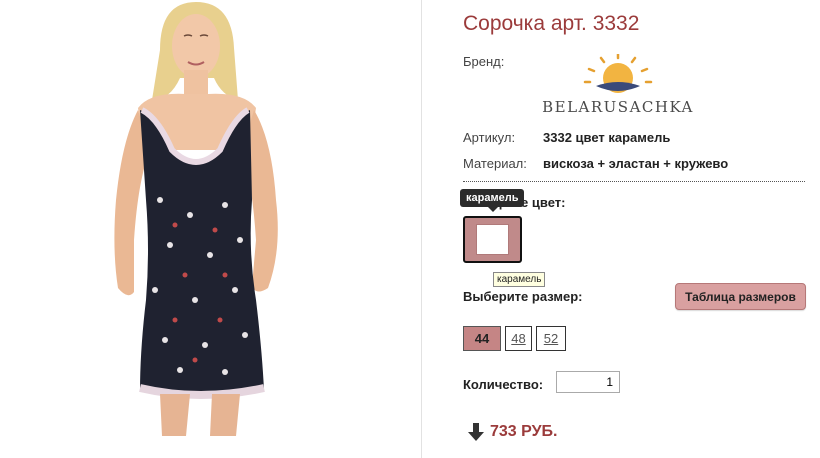 Image resolution: width=820 pixels, height=458 pixels. I want to click on price-block: 733 РУБ., so click(512, 432).